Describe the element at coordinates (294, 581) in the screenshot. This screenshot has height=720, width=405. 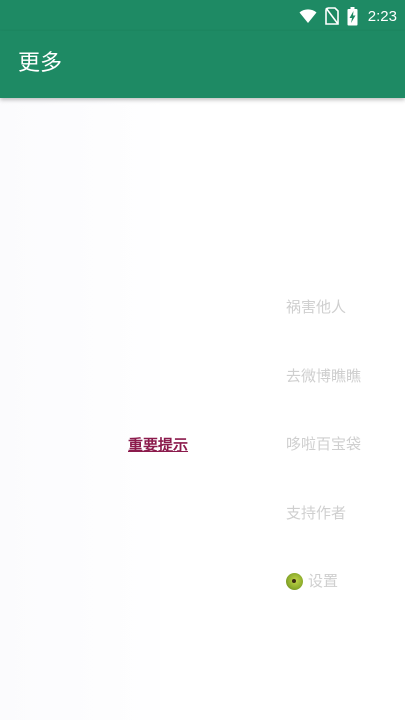
I see `kiwi-settings-icon` at that location.